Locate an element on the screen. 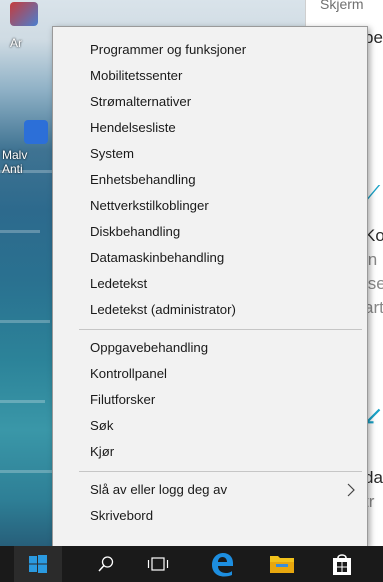  menu-item-task-manager: Oppgavebehandling is located at coordinates (210, 348).